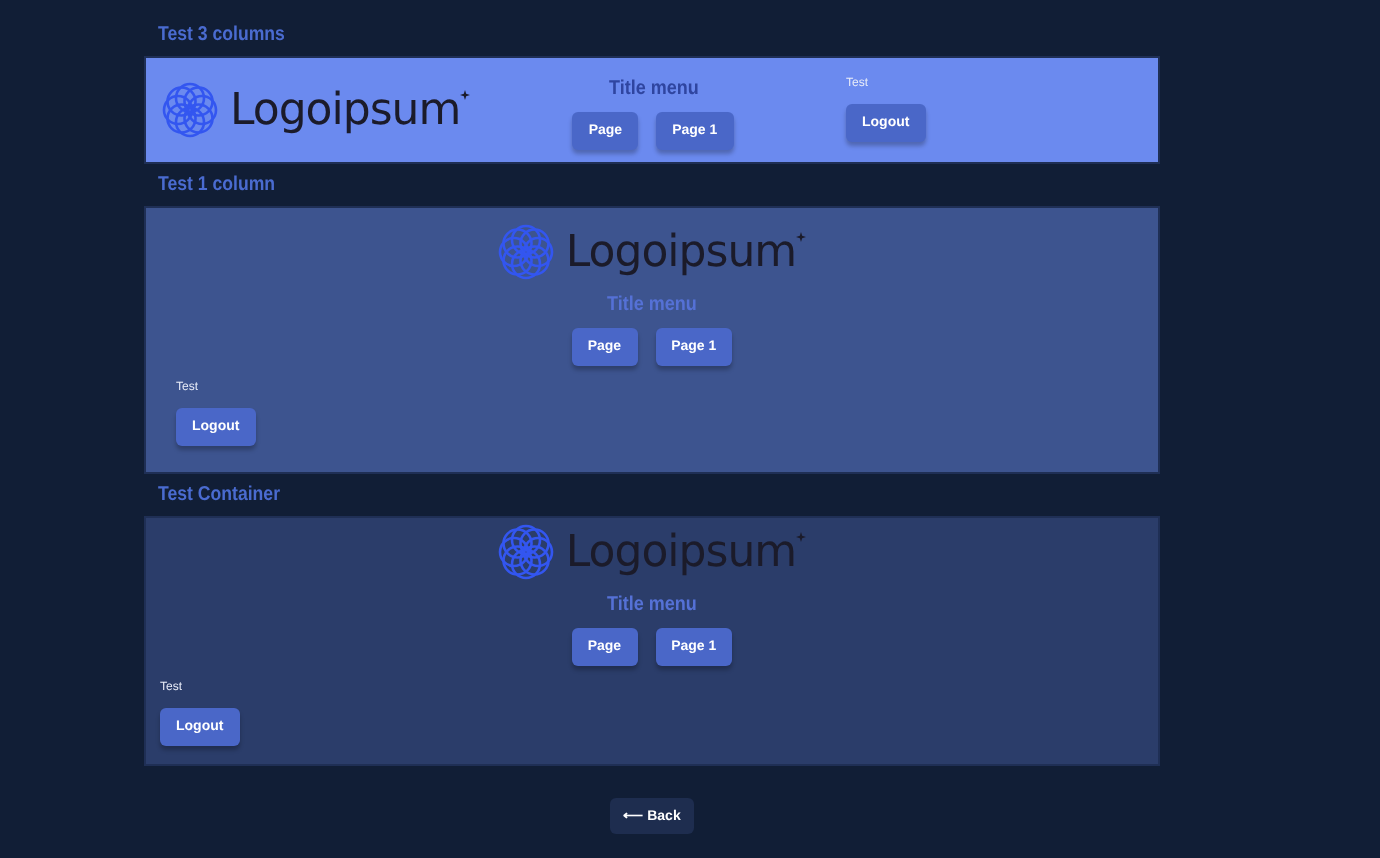  I want to click on section-title: Test Container, so click(219, 496).